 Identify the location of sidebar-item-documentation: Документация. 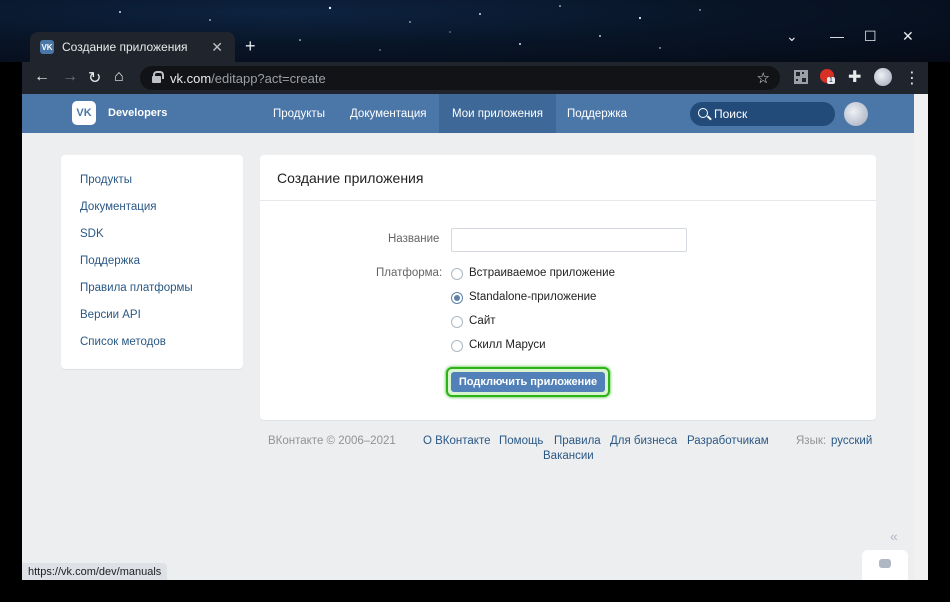
(118, 207).